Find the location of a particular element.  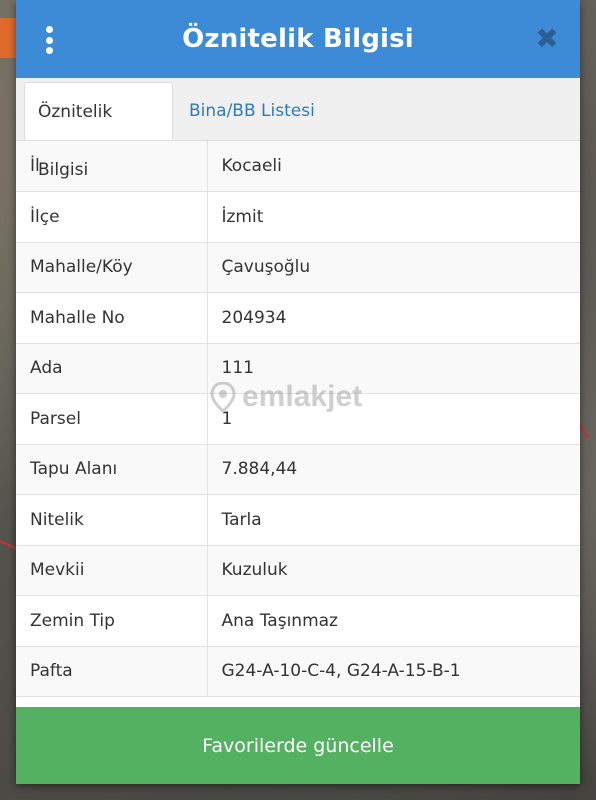

dialog-header: Öznitelik Bilgisi ✖ is located at coordinates (298, 39).